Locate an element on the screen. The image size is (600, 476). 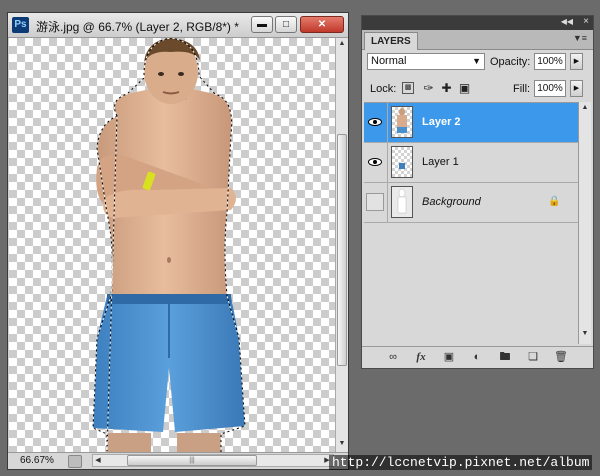
vertical-scrollbar: ▲ ▼ is located at coordinates (341, 245).